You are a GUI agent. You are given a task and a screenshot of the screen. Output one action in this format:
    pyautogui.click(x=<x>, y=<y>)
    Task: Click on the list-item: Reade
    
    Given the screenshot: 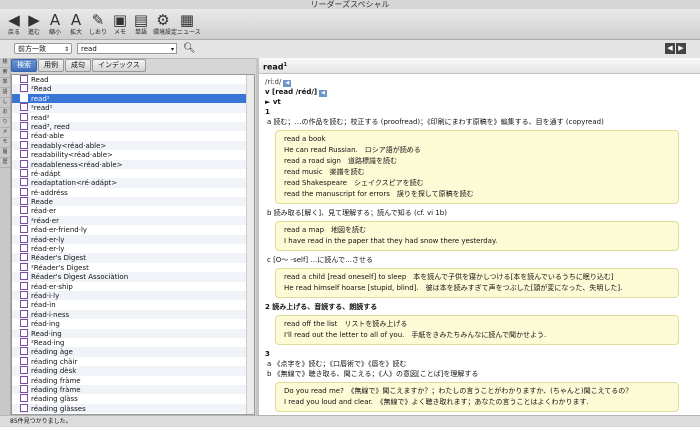 What is the action you would take?
    pyautogui.click(x=133, y=202)
    